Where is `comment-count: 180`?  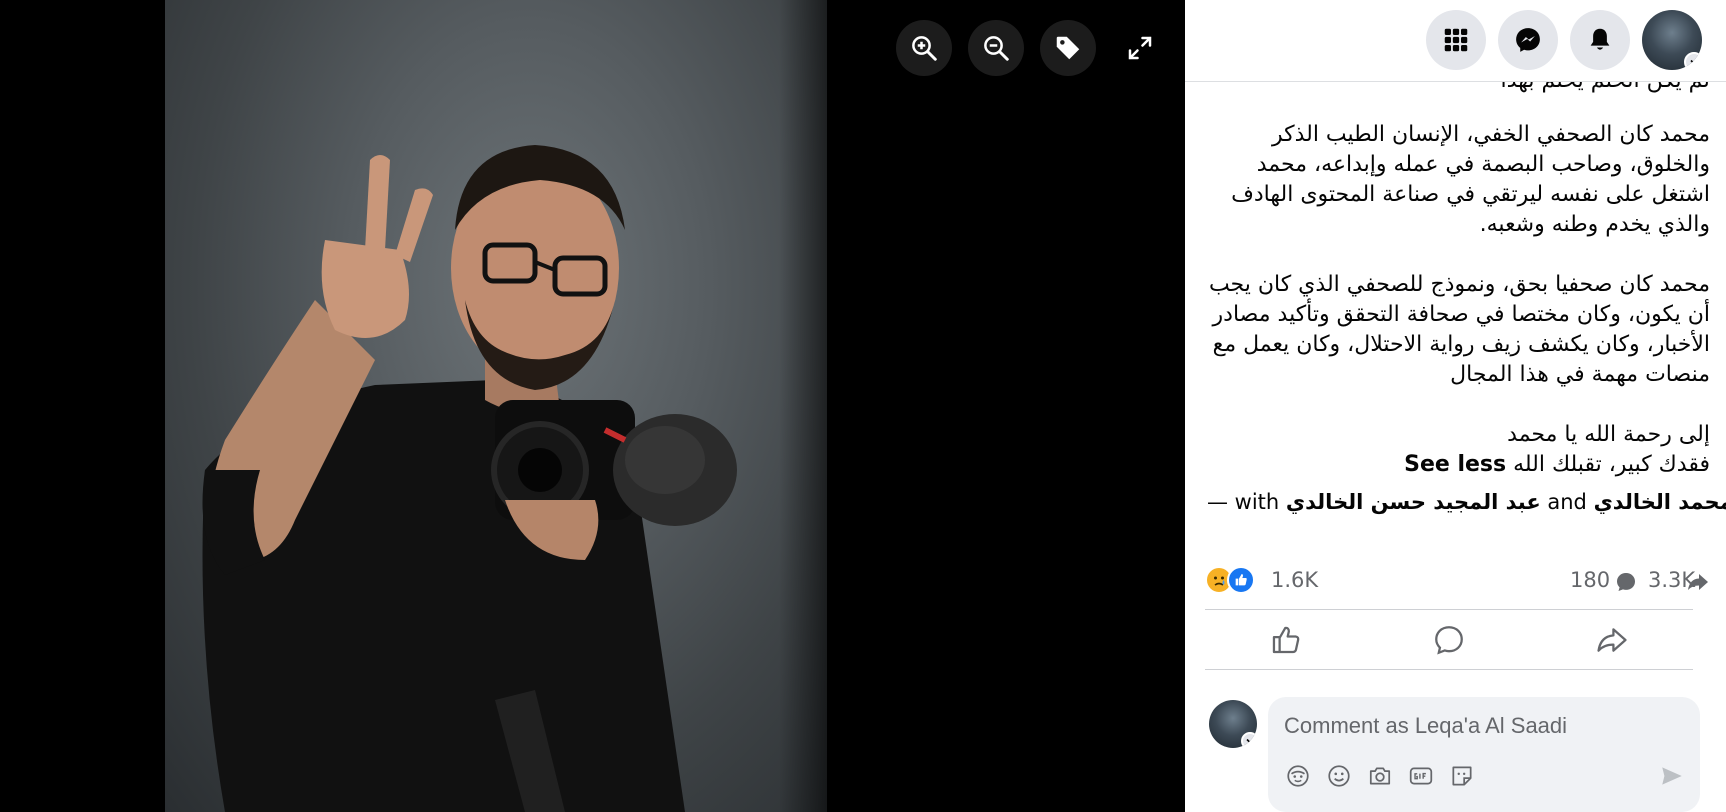
comment-count: 180 is located at coordinates (1590, 580).